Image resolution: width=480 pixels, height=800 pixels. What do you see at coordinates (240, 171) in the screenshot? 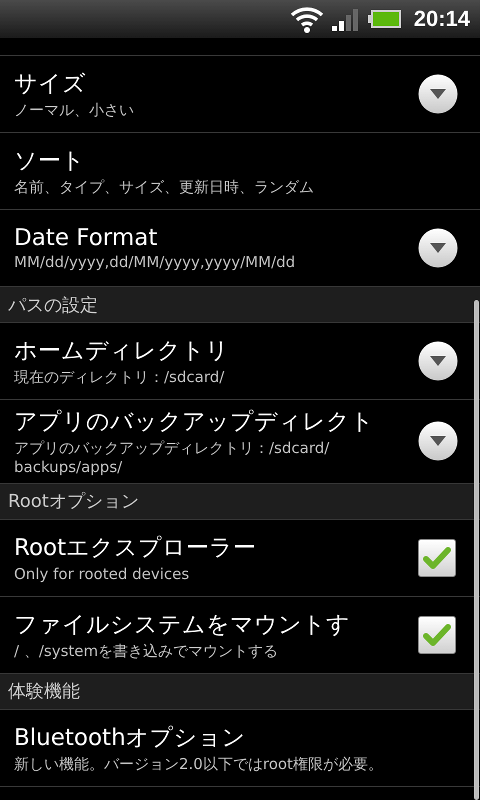
I see `settings-item: ソート 名前、タイプ、サイズ、更新日時、ランダム` at bounding box center [240, 171].